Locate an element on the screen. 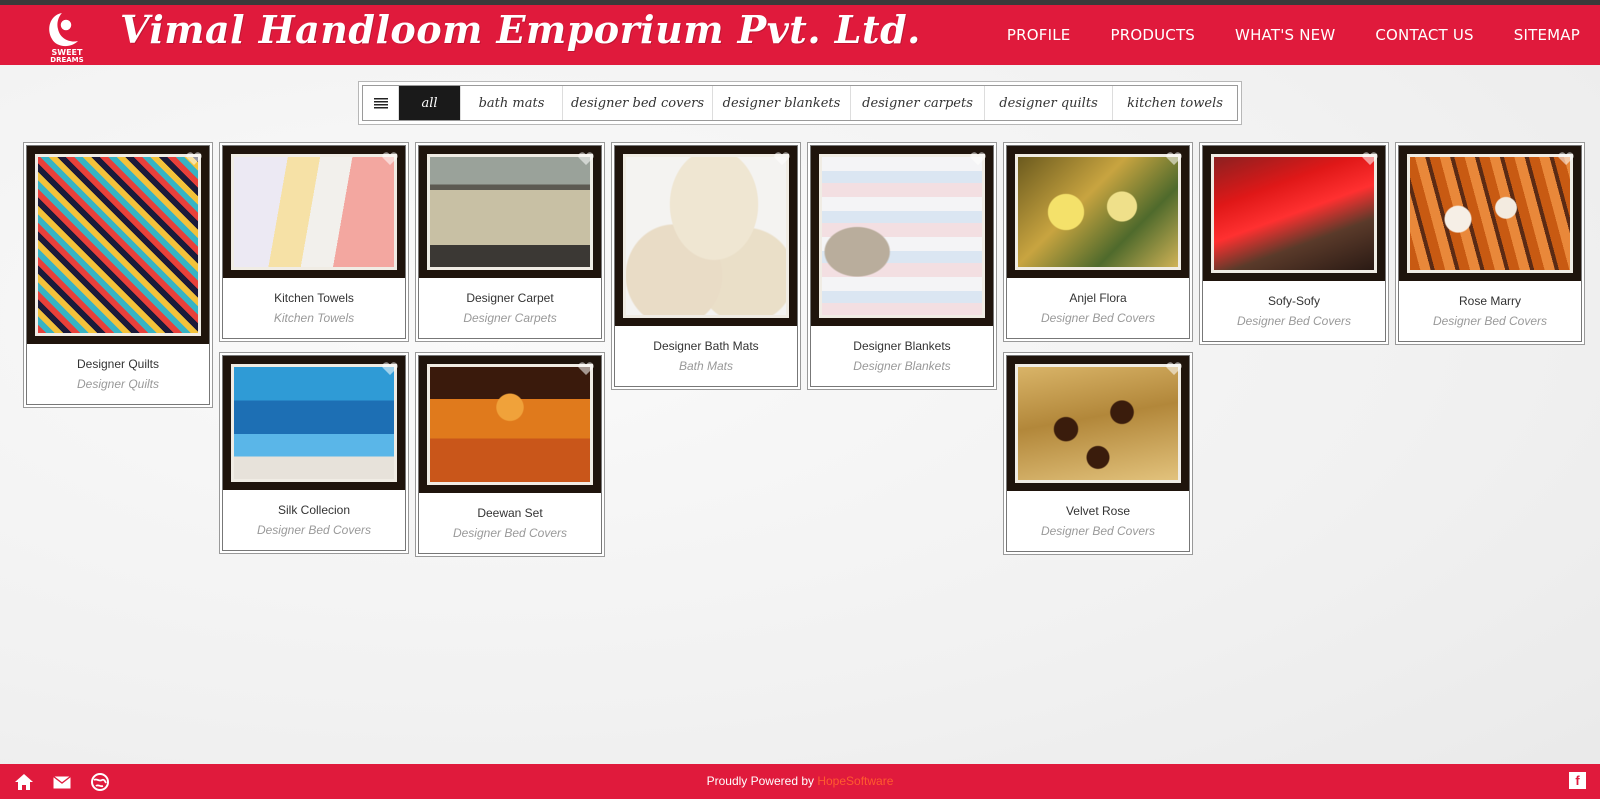 The image size is (1600, 799). nav-contact-us: CONTACT US is located at coordinates (1424, 35).